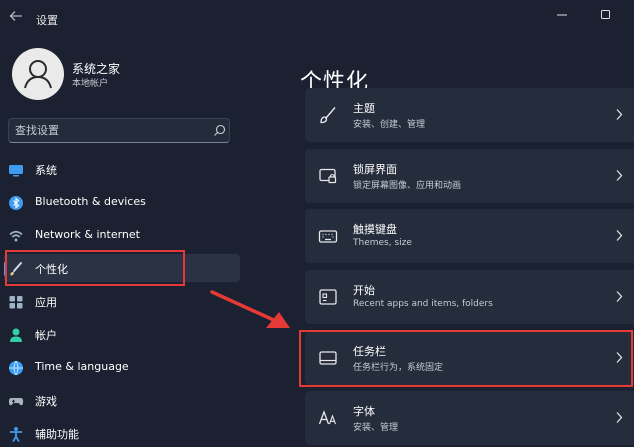 This screenshot has width=634, height=447. What do you see at coordinates (46, 401) in the screenshot?
I see `sidebar-item-label: 游戏` at bounding box center [46, 401].